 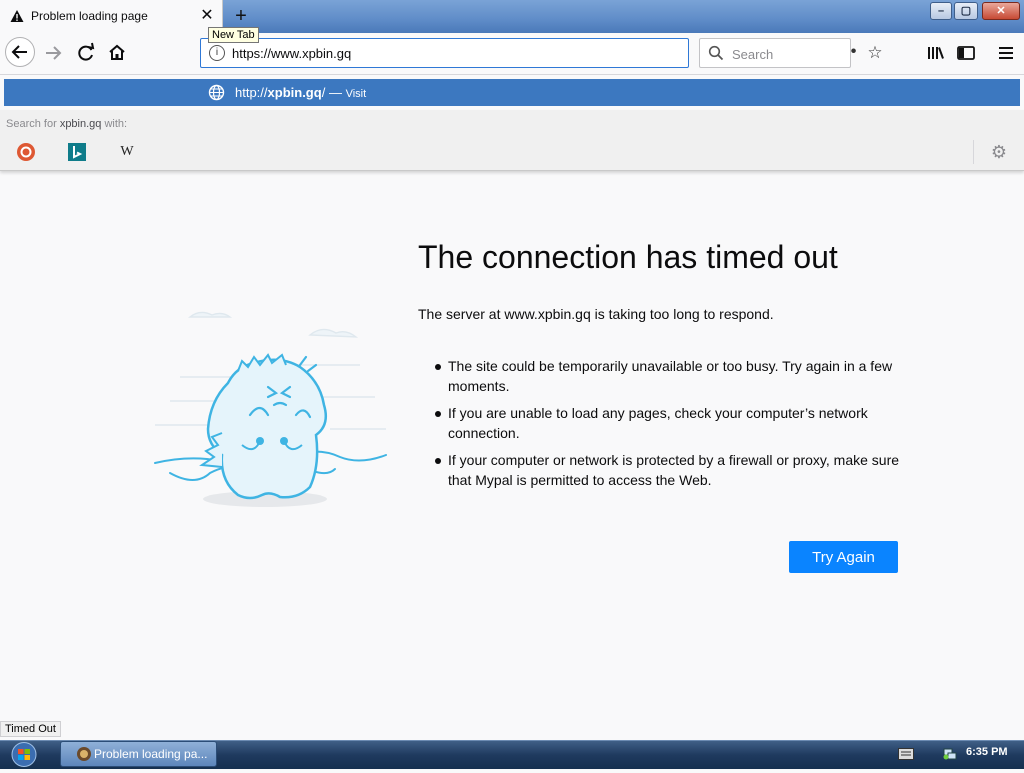 I want to click on url-suggestion-row: http://xpbin.gq/ — Visit, so click(x=512, y=92).